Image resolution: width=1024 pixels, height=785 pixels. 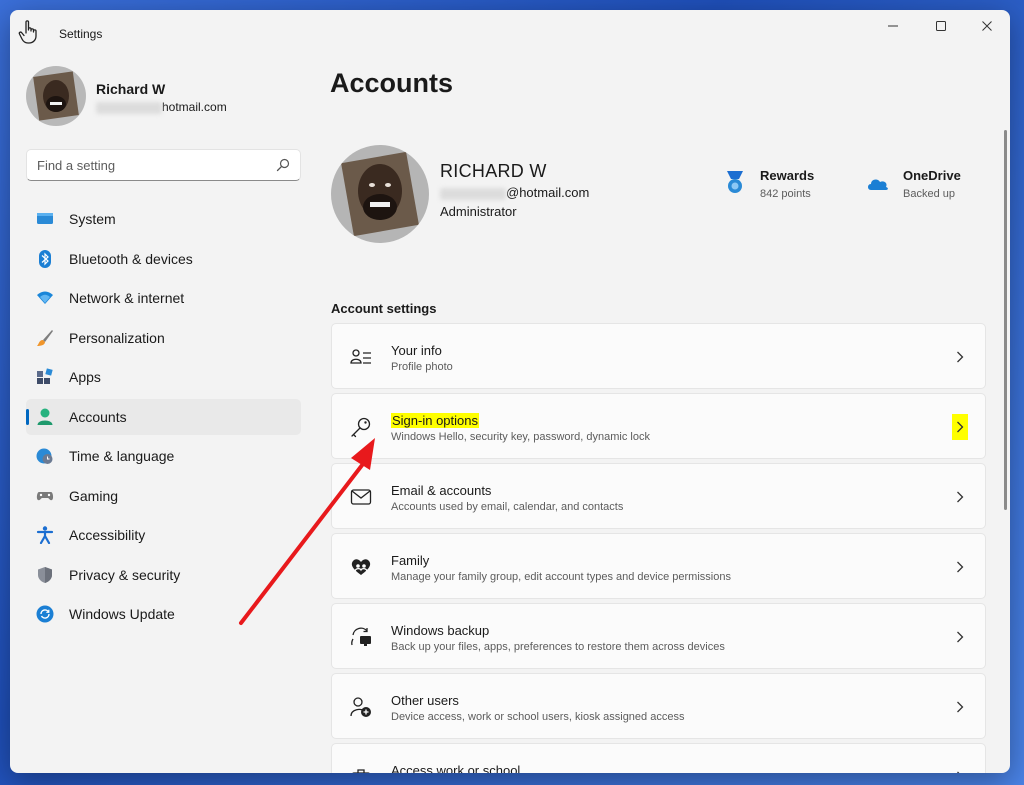 I want to click on rewards-medal-icon, so click(x=735, y=182).